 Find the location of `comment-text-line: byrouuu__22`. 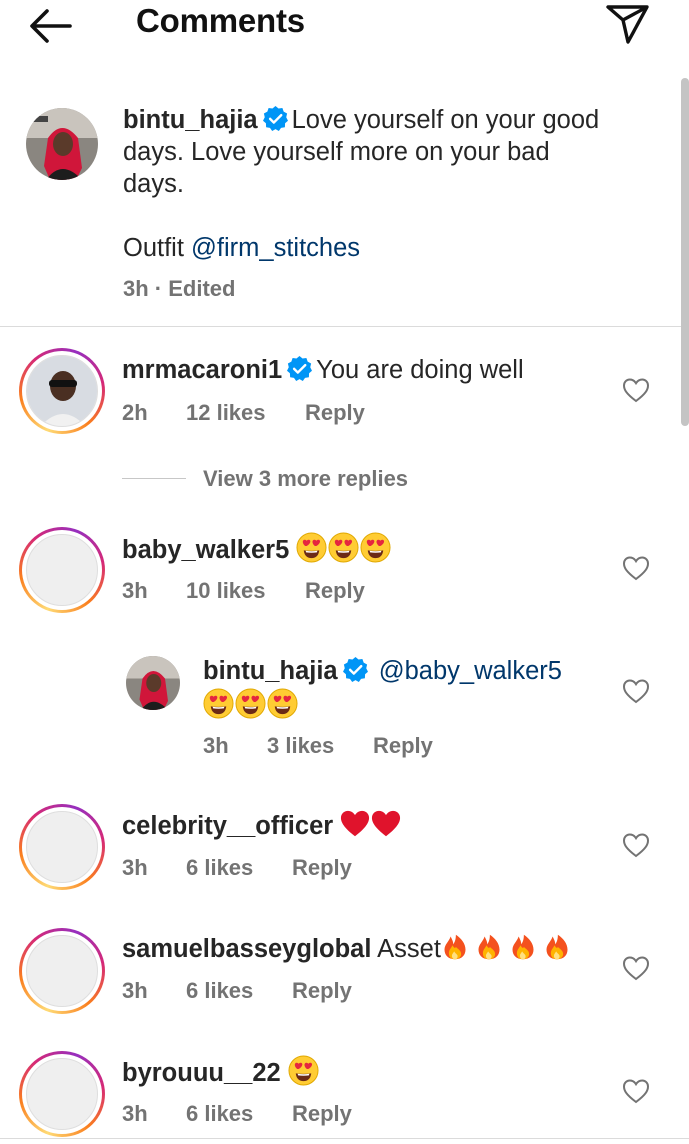

comment-text-line: byrouuu__22 is located at coordinates (221, 1072).